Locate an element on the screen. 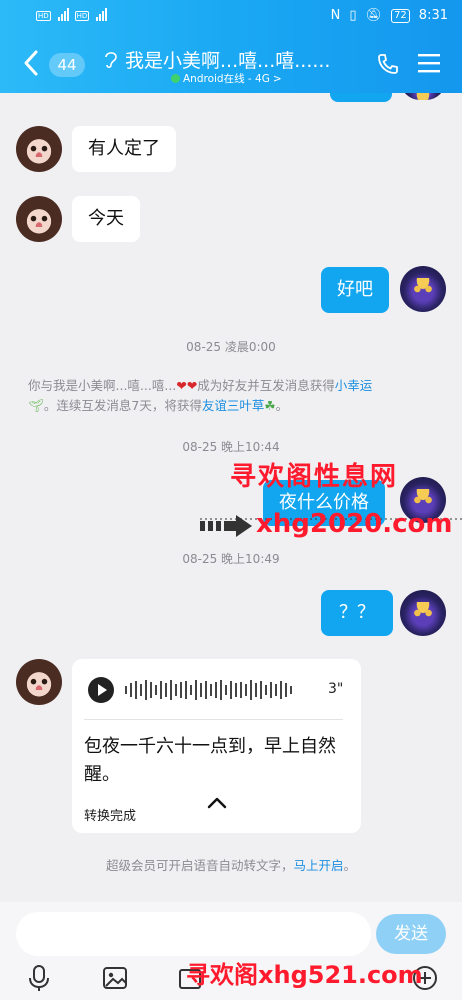 The width and height of the screenshot is (462, 1000). online-status: Android在线 - 4G > is located at coordinates (226, 78).